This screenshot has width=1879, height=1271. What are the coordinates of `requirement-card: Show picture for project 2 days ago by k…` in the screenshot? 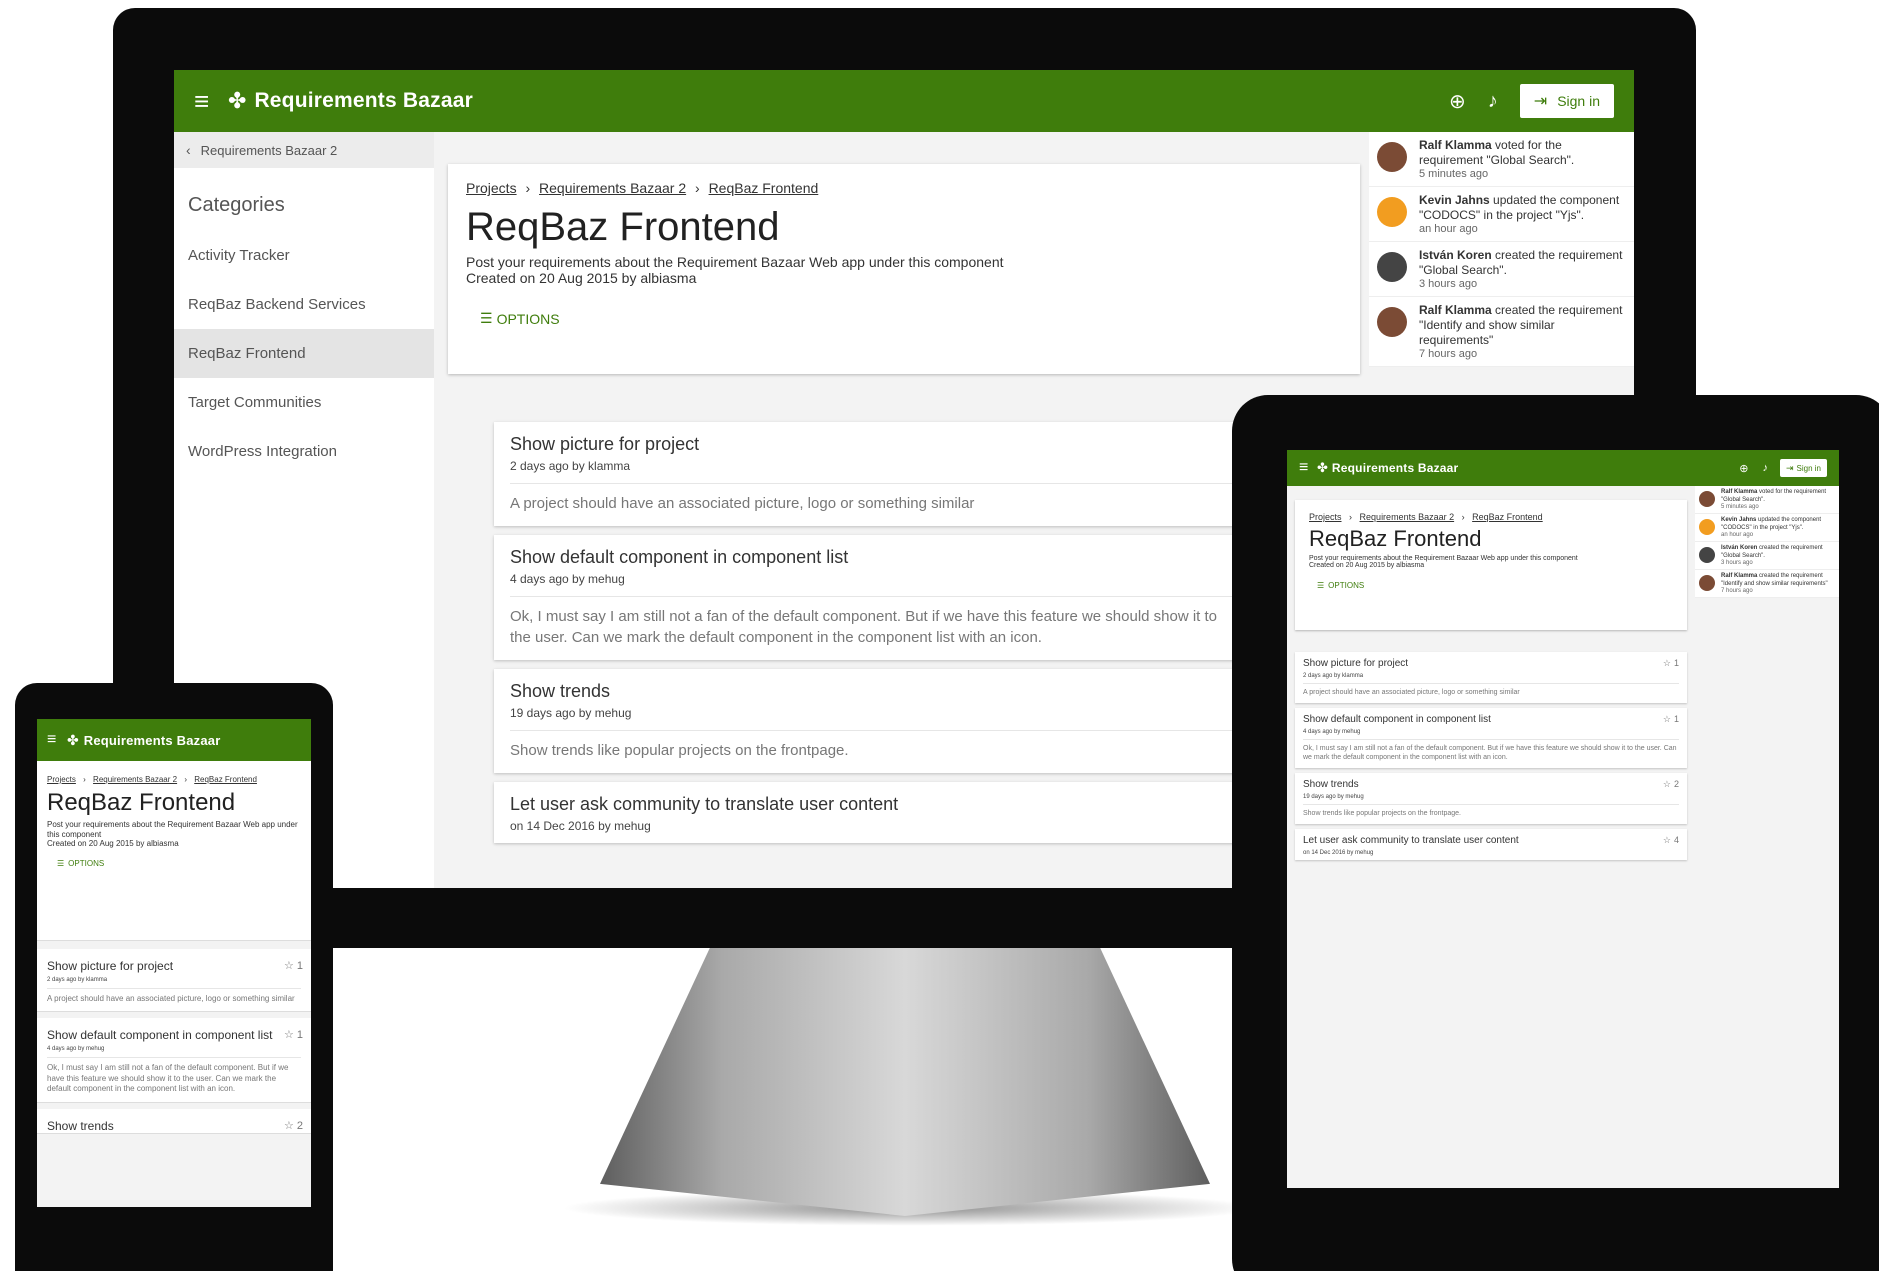 It's located at (874, 474).